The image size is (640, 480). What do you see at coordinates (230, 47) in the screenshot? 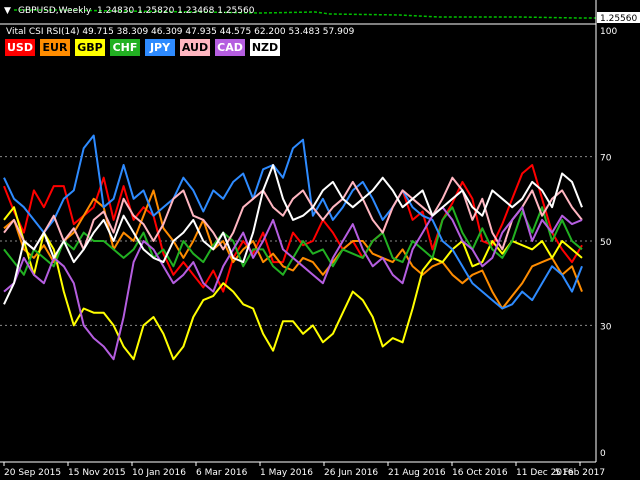
I see `legend-item-cad: CAD` at bounding box center [230, 47].